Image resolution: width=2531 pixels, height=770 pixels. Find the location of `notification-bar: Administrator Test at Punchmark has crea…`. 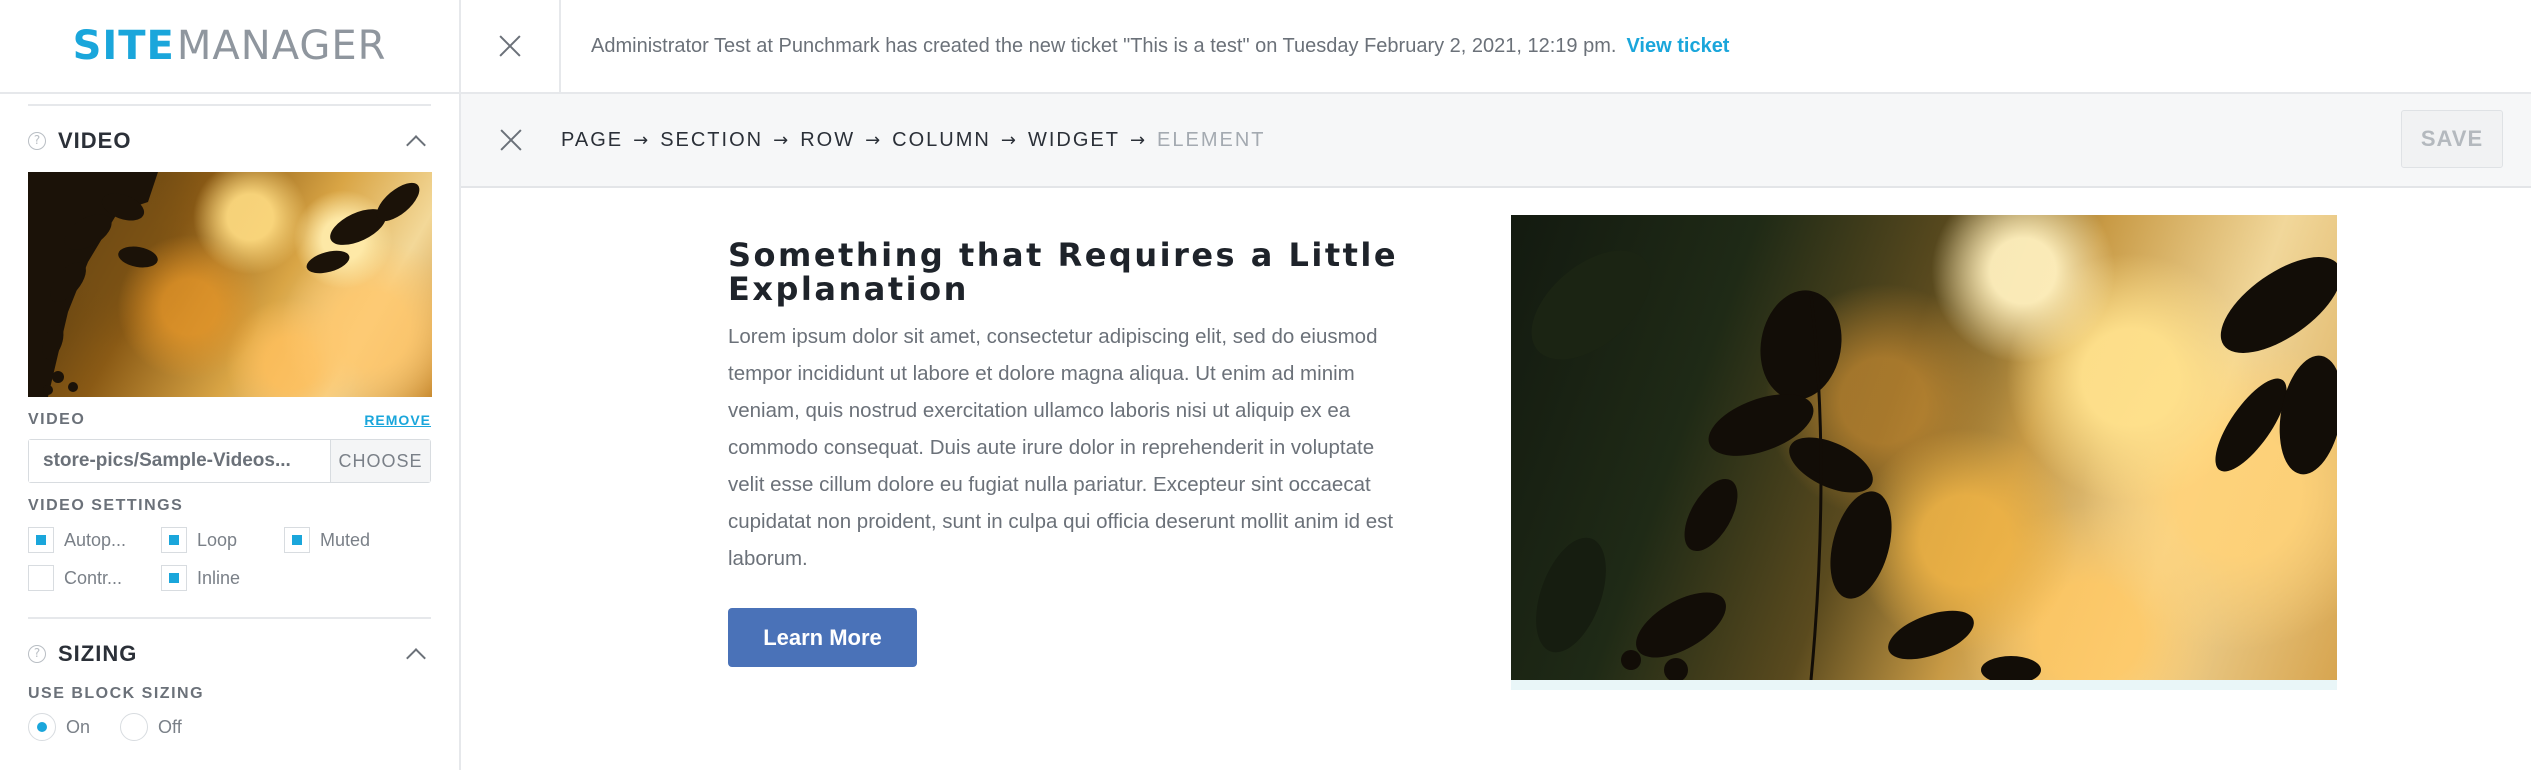

notification-bar: Administrator Test at Punchmark has crea… is located at coordinates (1496, 47).